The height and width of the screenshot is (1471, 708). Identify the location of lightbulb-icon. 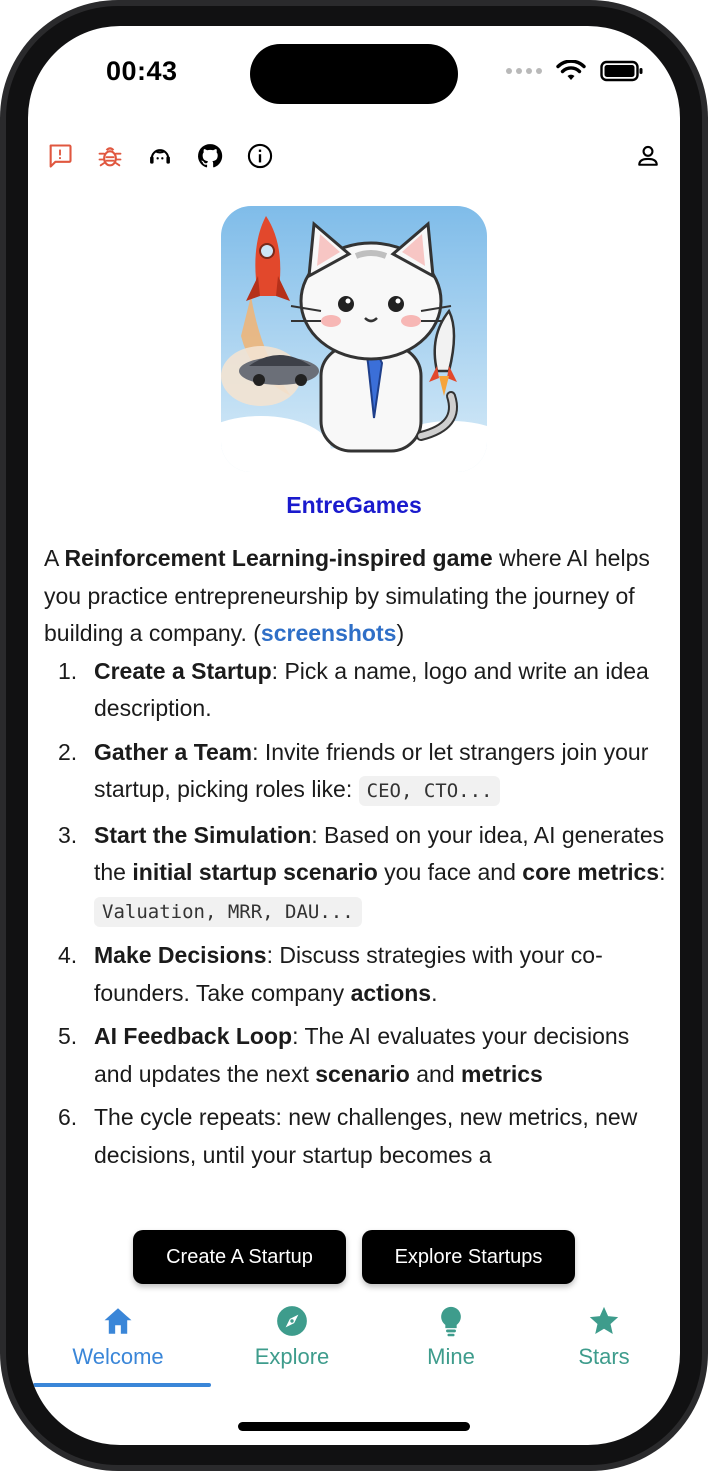
(451, 1321).